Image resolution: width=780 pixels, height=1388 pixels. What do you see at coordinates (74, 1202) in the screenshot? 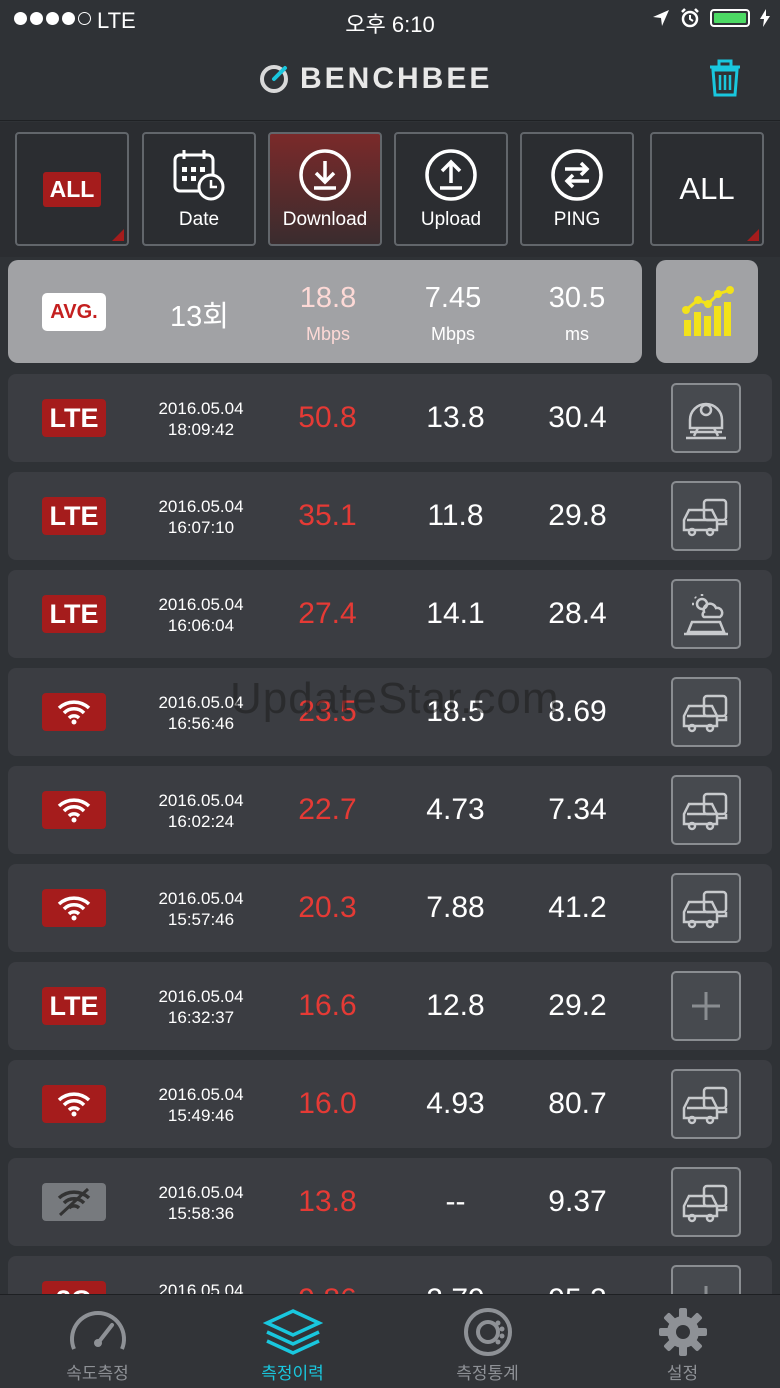
I see `no-wifi-icon` at bounding box center [74, 1202].